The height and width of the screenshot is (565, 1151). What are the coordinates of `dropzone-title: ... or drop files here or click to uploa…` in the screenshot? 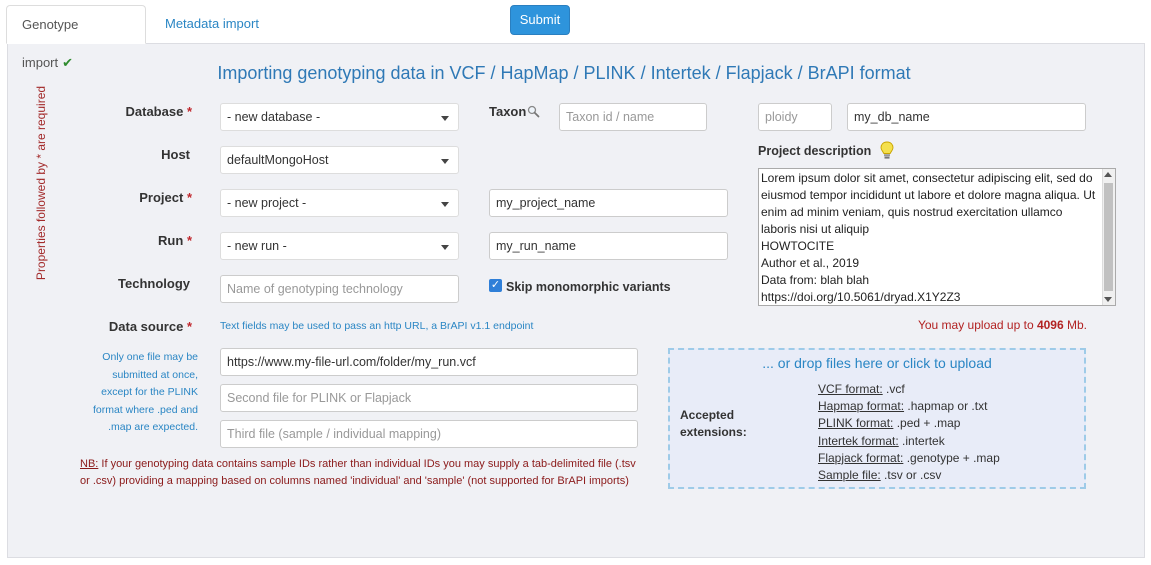 It's located at (877, 363).